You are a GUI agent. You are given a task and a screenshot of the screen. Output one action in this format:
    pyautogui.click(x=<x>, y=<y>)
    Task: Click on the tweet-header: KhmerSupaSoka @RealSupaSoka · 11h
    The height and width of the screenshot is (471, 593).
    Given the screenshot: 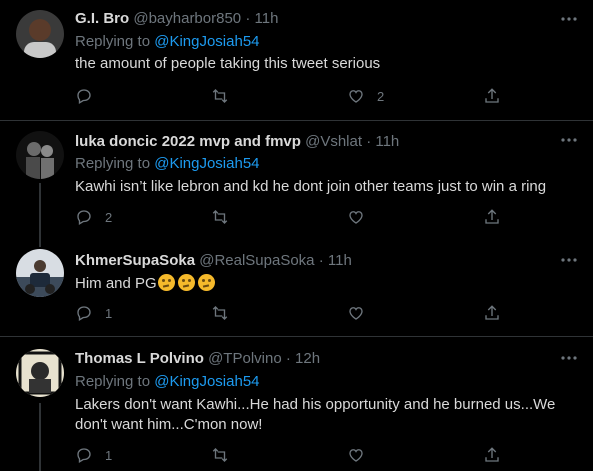 What is the action you would take?
    pyautogui.click(x=213, y=260)
    